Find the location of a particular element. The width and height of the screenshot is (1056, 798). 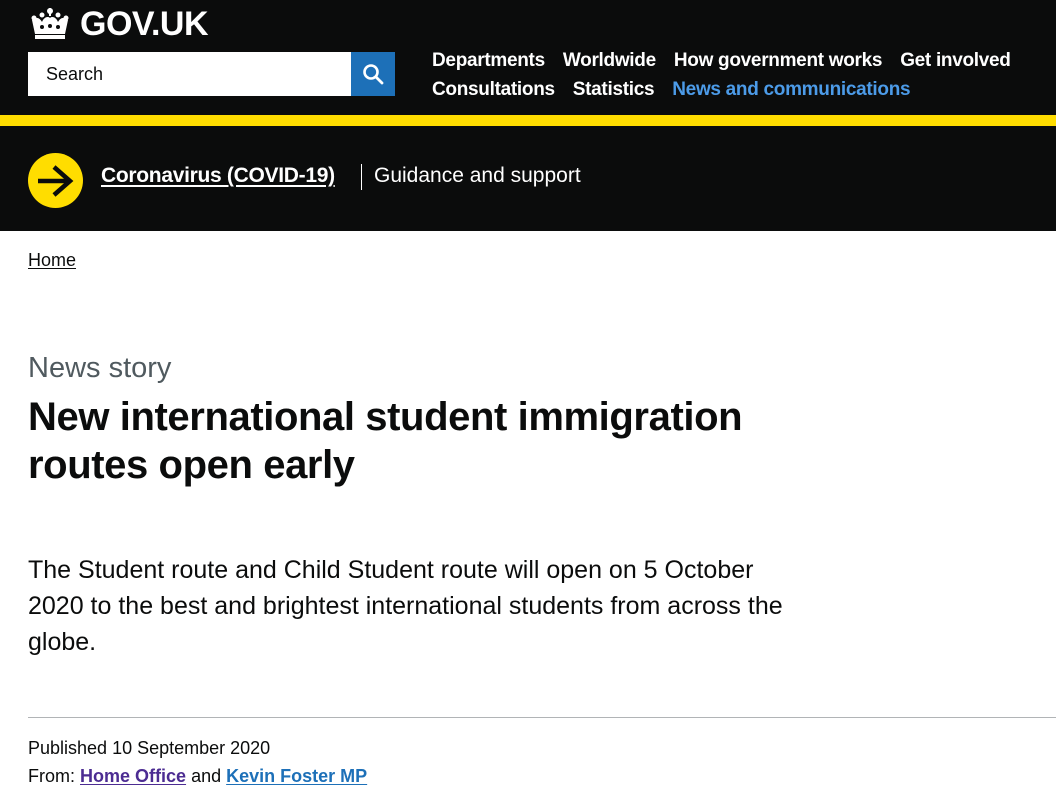

published-metadata: Published 10 September 2020 is located at coordinates (149, 748).